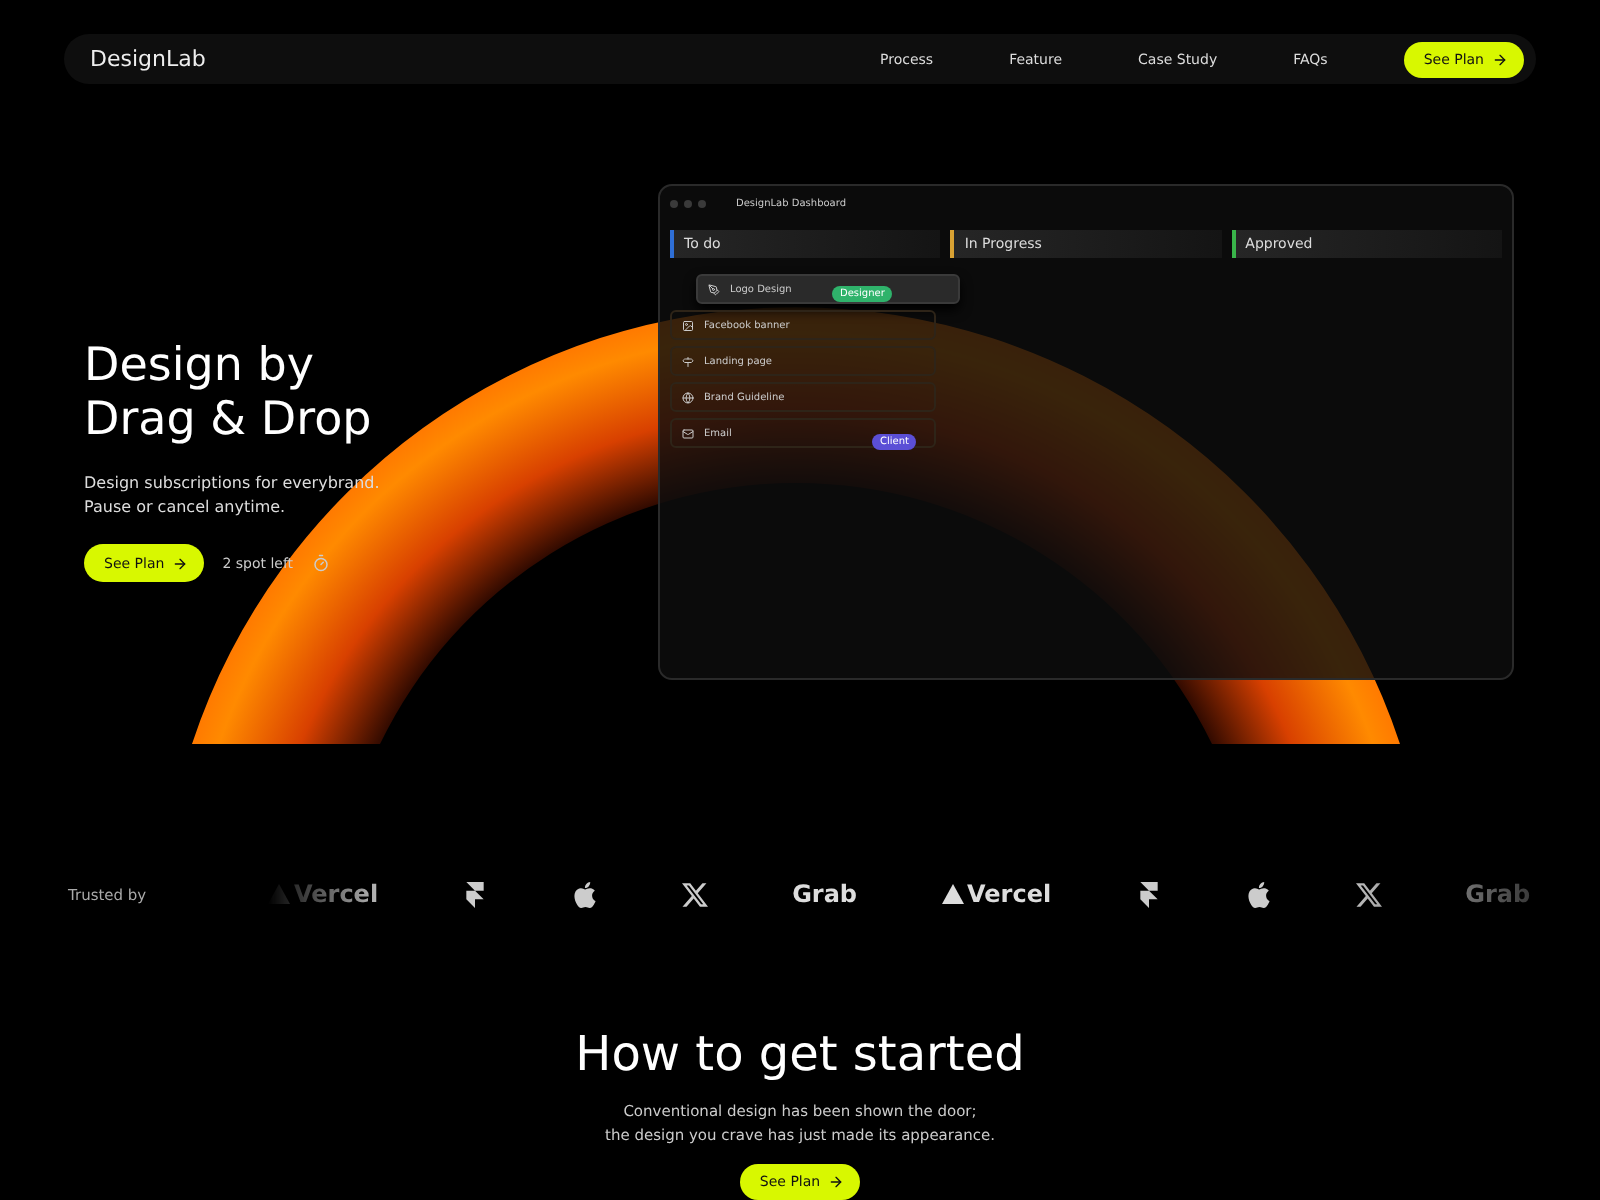 The width and height of the screenshot is (1600, 1200). Describe the element at coordinates (800, 1054) in the screenshot. I see `section-title: How to get started` at that location.